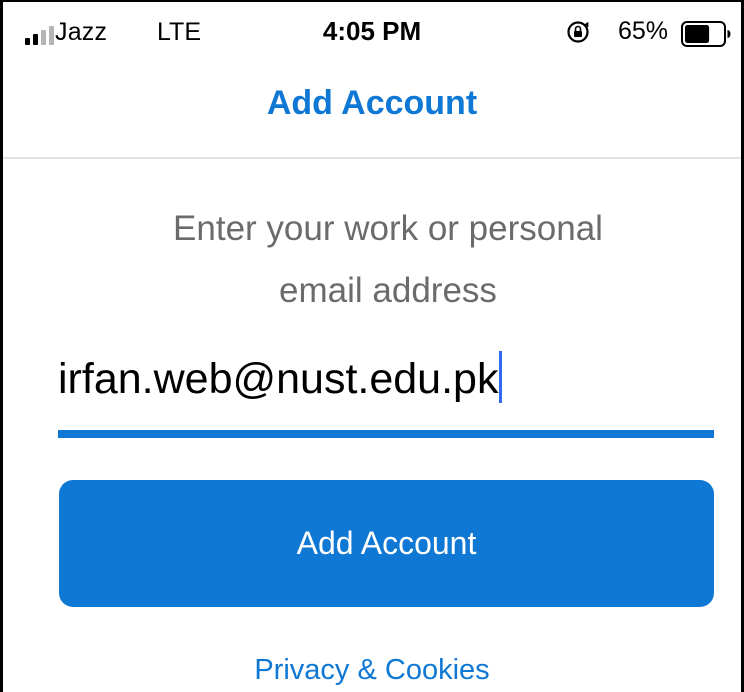  I want to click on privacy-cookies-link: Privacy & Cookies, so click(372, 670).